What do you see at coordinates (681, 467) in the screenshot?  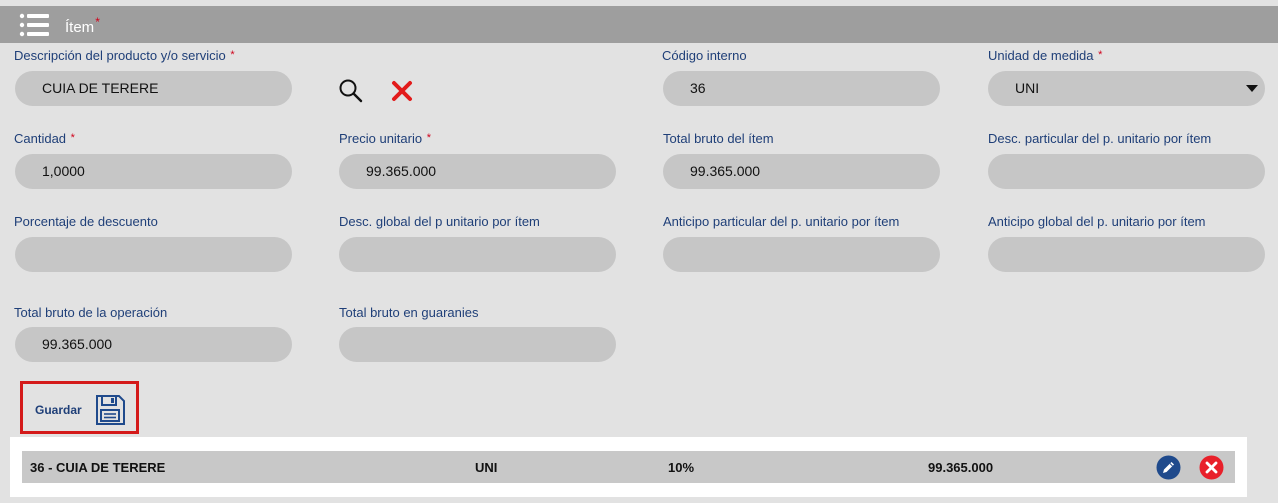 I see `row-porcentaje: 10%` at bounding box center [681, 467].